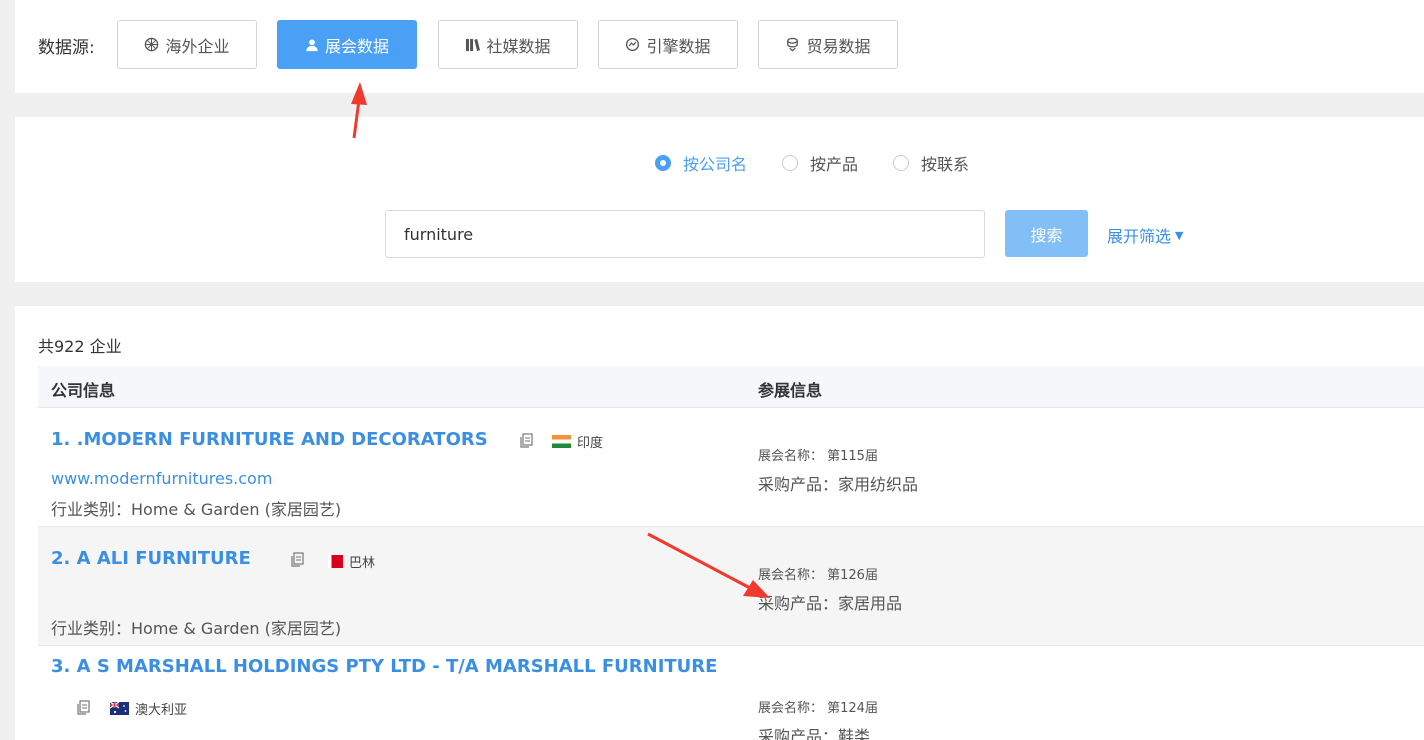 This screenshot has width=1424, height=740. I want to click on search-mode-group: 按公司名 按产品 按联系, so click(829, 163).